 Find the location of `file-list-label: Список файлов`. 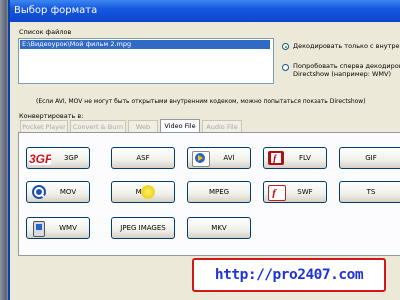

file-list-label: Список файлов is located at coordinates (45, 32).